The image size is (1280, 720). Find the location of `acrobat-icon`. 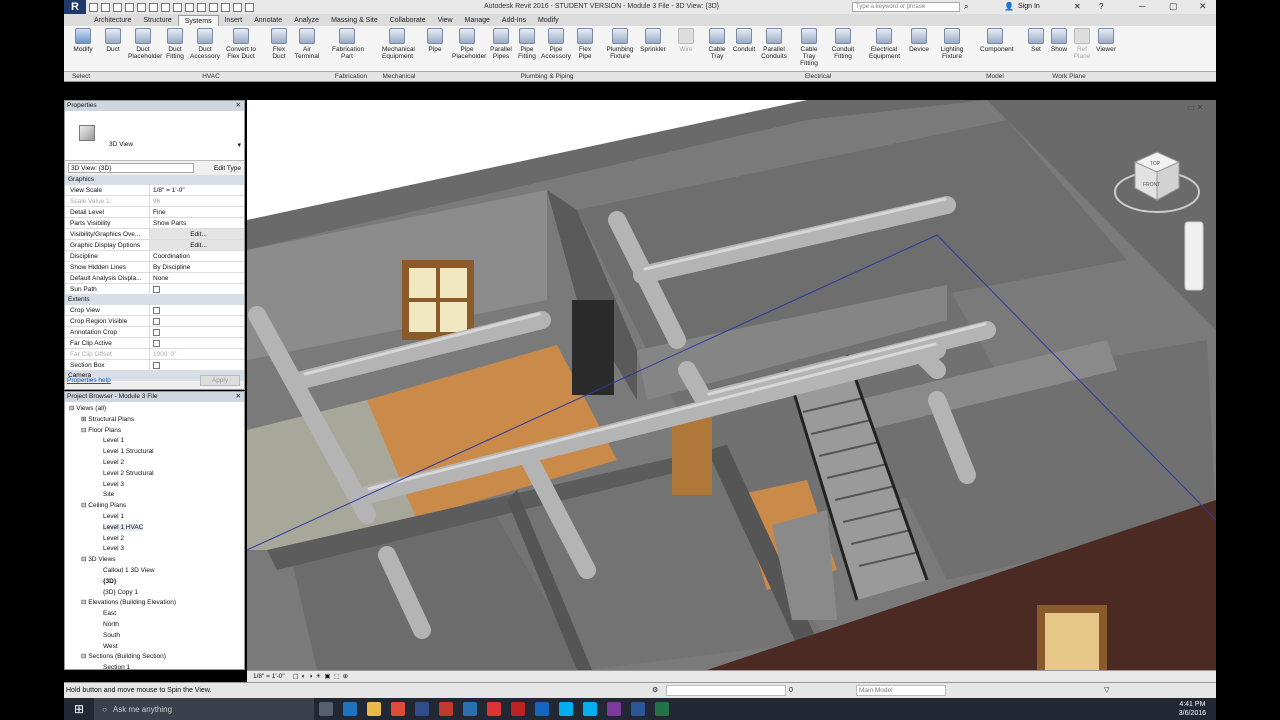

acrobat-icon is located at coordinates (494, 709).